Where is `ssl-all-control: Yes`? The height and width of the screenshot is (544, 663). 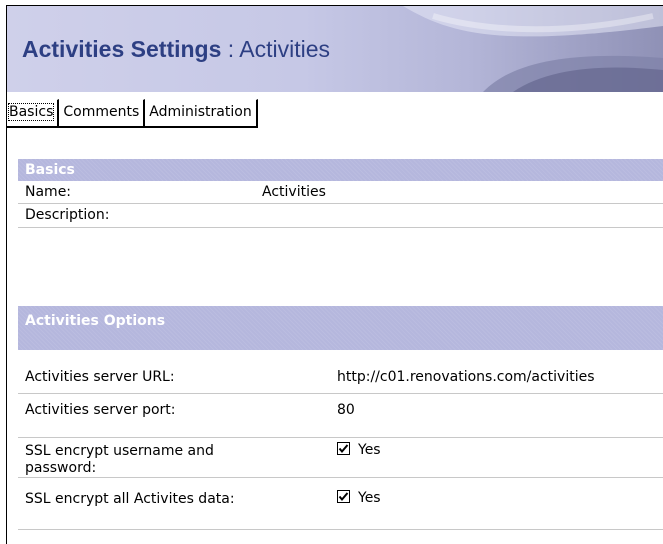
ssl-all-control: Yes is located at coordinates (359, 498).